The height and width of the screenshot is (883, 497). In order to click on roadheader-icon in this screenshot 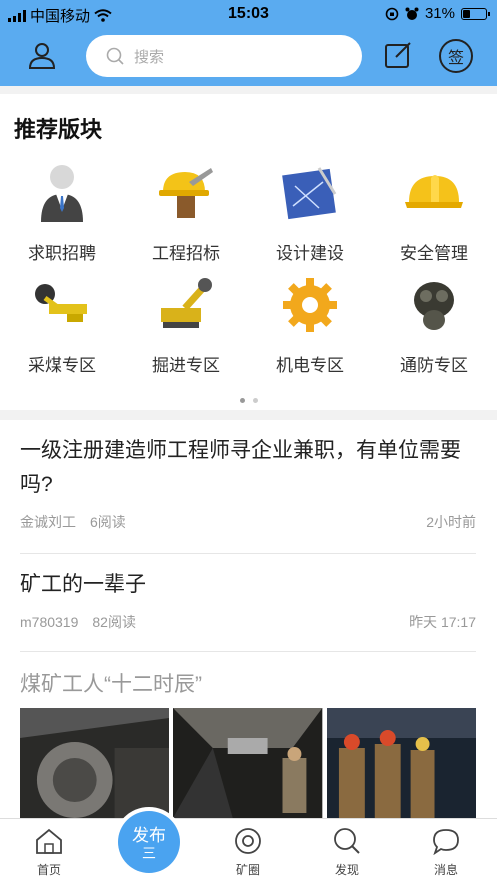, I will do `click(186, 303)`.